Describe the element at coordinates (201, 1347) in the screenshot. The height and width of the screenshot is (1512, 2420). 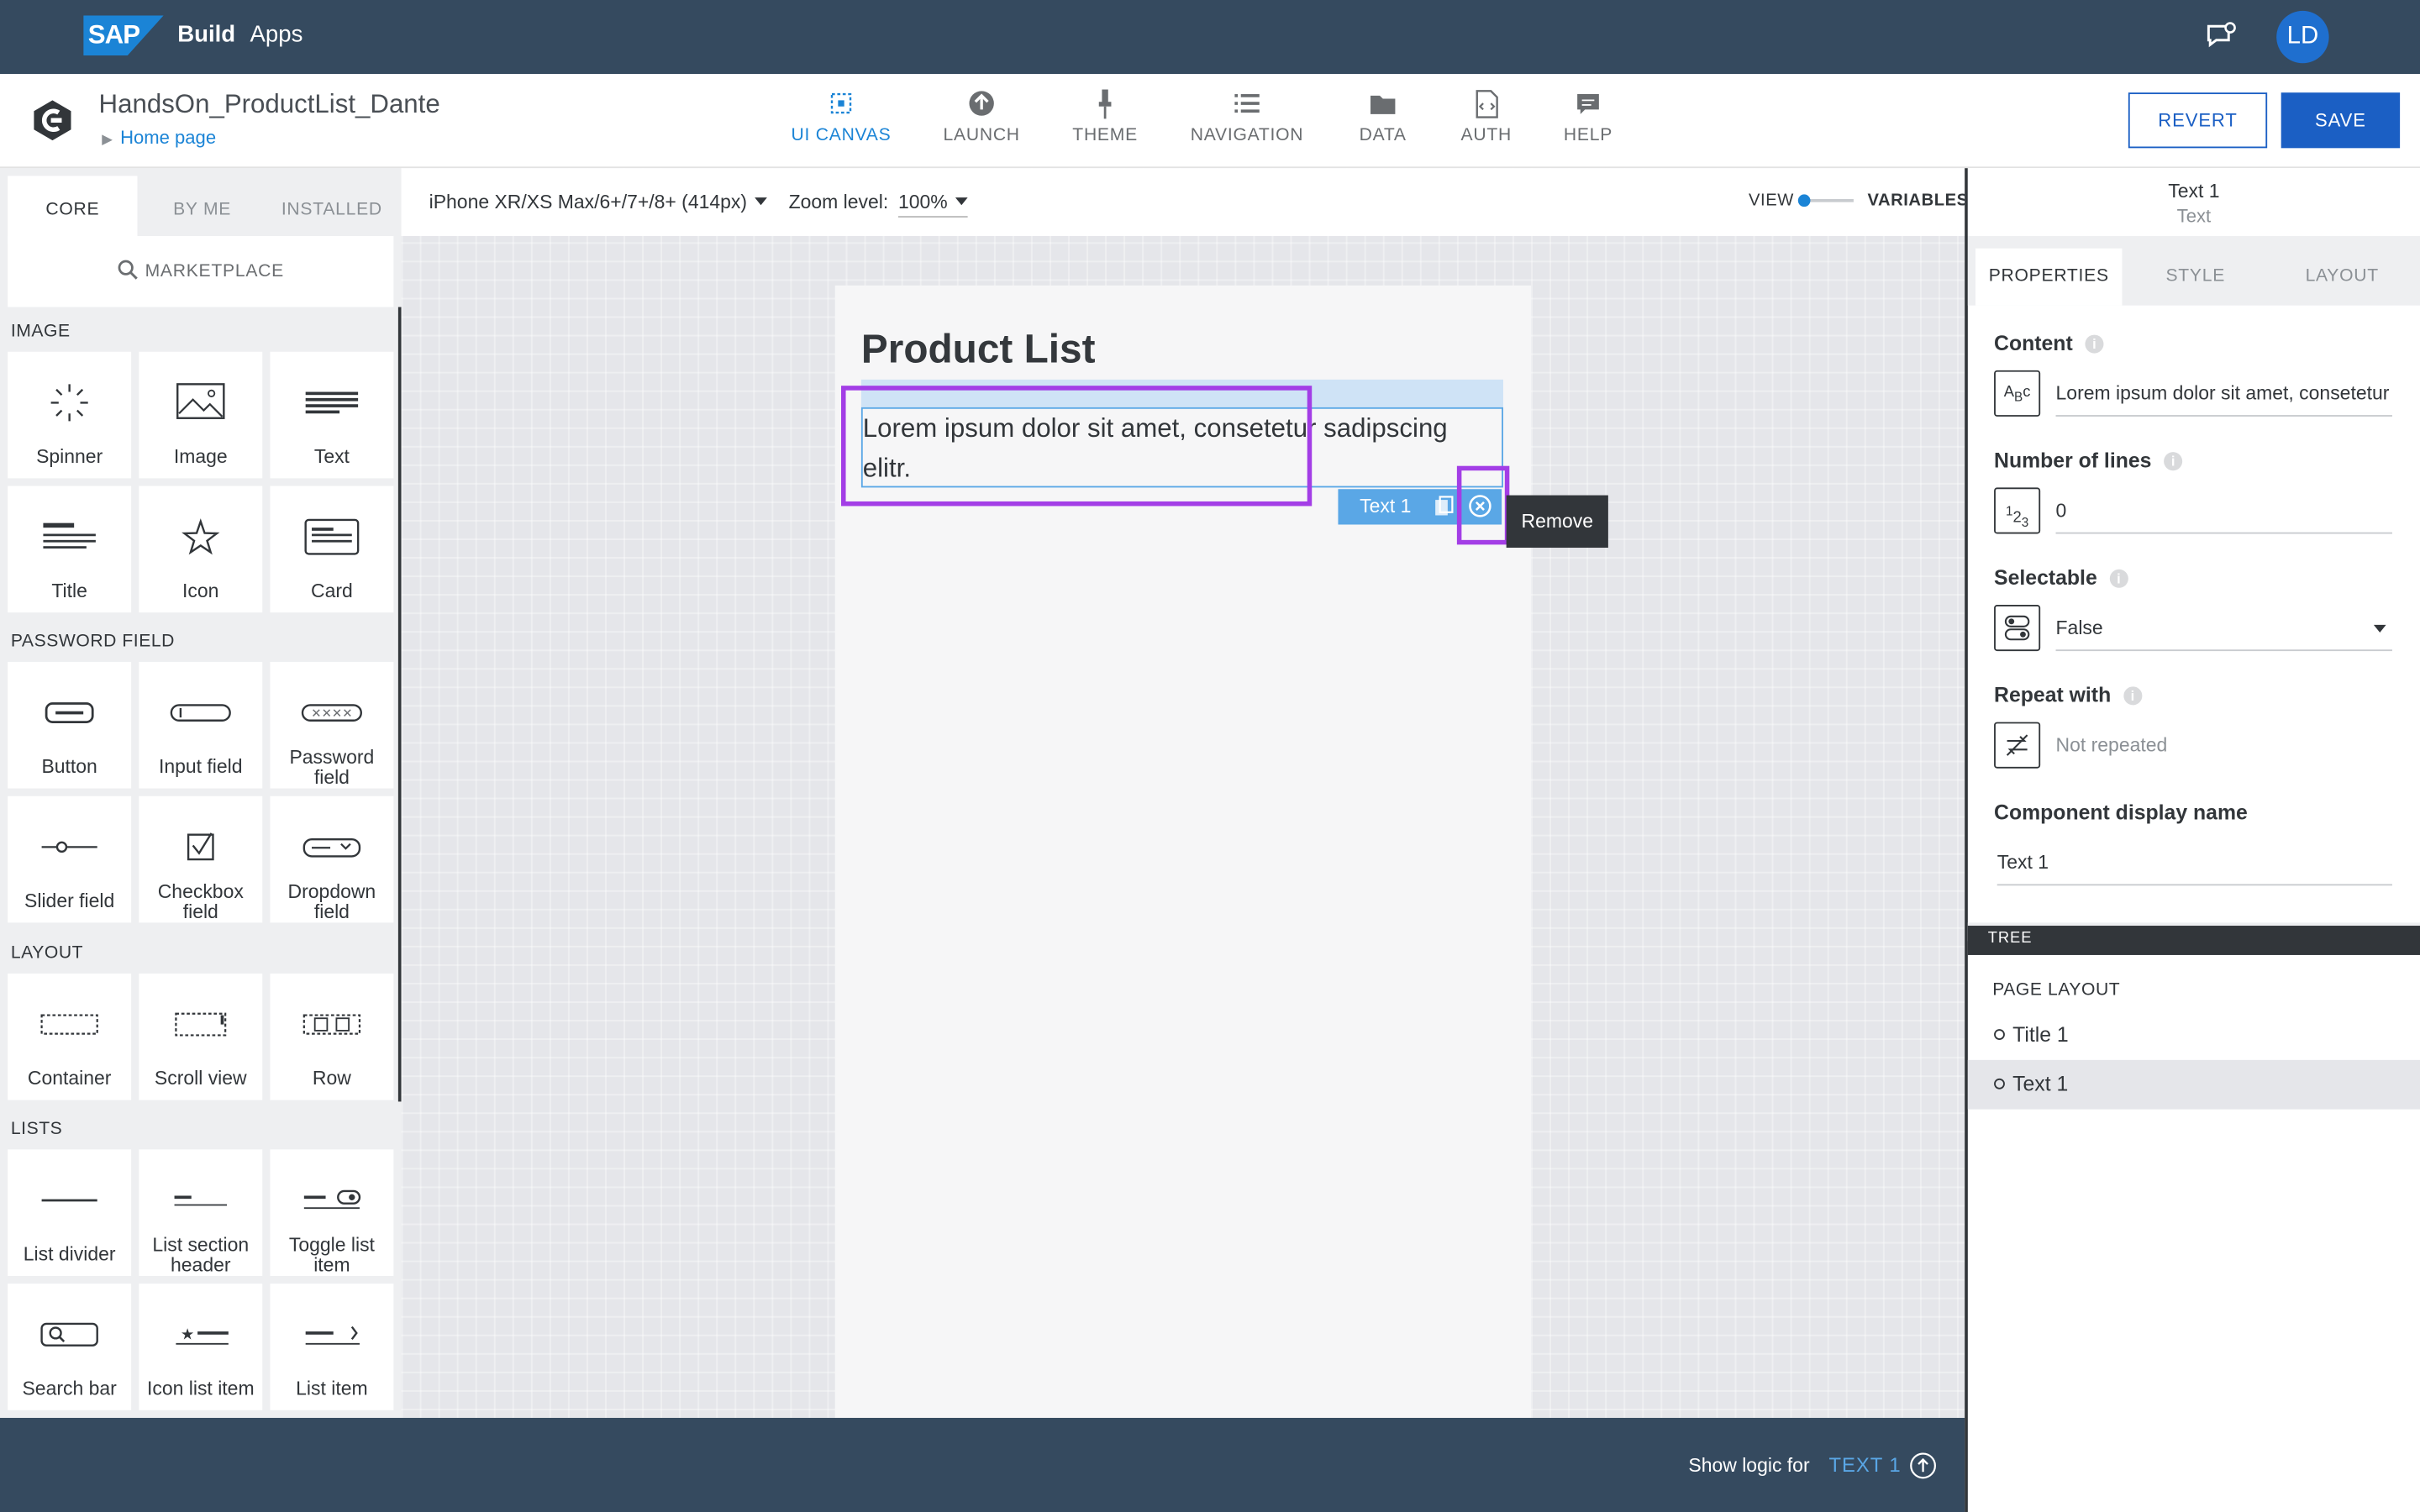
I see `component-icon-list-item: ★ Icon list item` at that location.